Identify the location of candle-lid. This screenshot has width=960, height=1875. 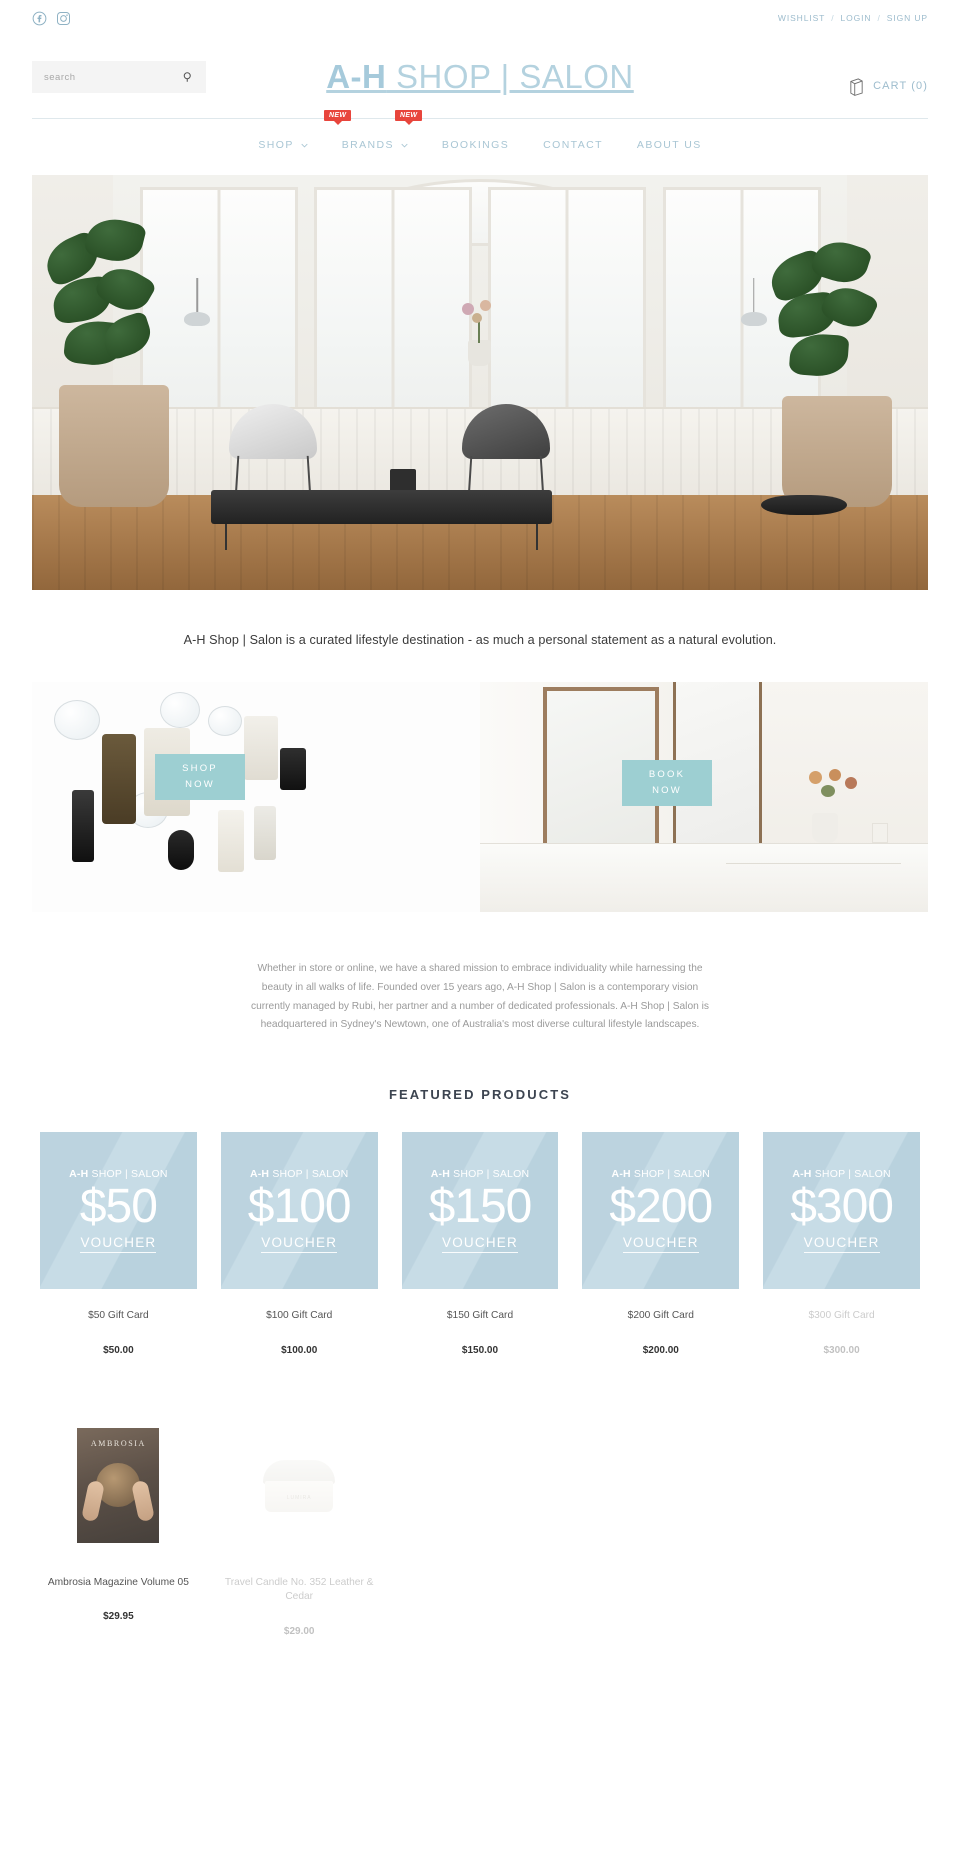
(299, 1471).